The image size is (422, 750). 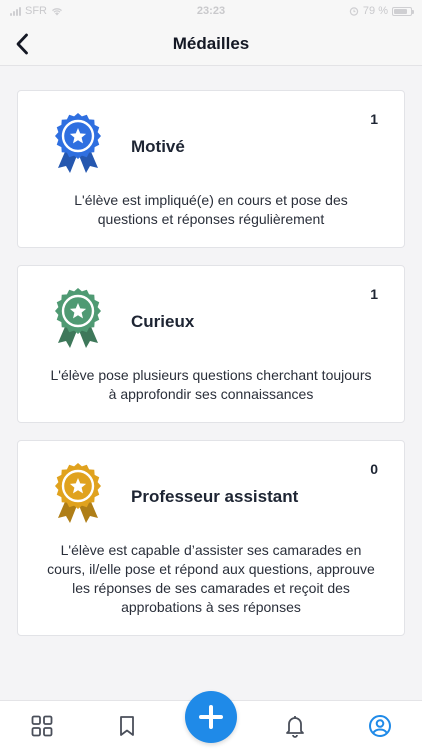 I want to click on status-bar: SFR 23:23 79 %, so click(x=211, y=11).